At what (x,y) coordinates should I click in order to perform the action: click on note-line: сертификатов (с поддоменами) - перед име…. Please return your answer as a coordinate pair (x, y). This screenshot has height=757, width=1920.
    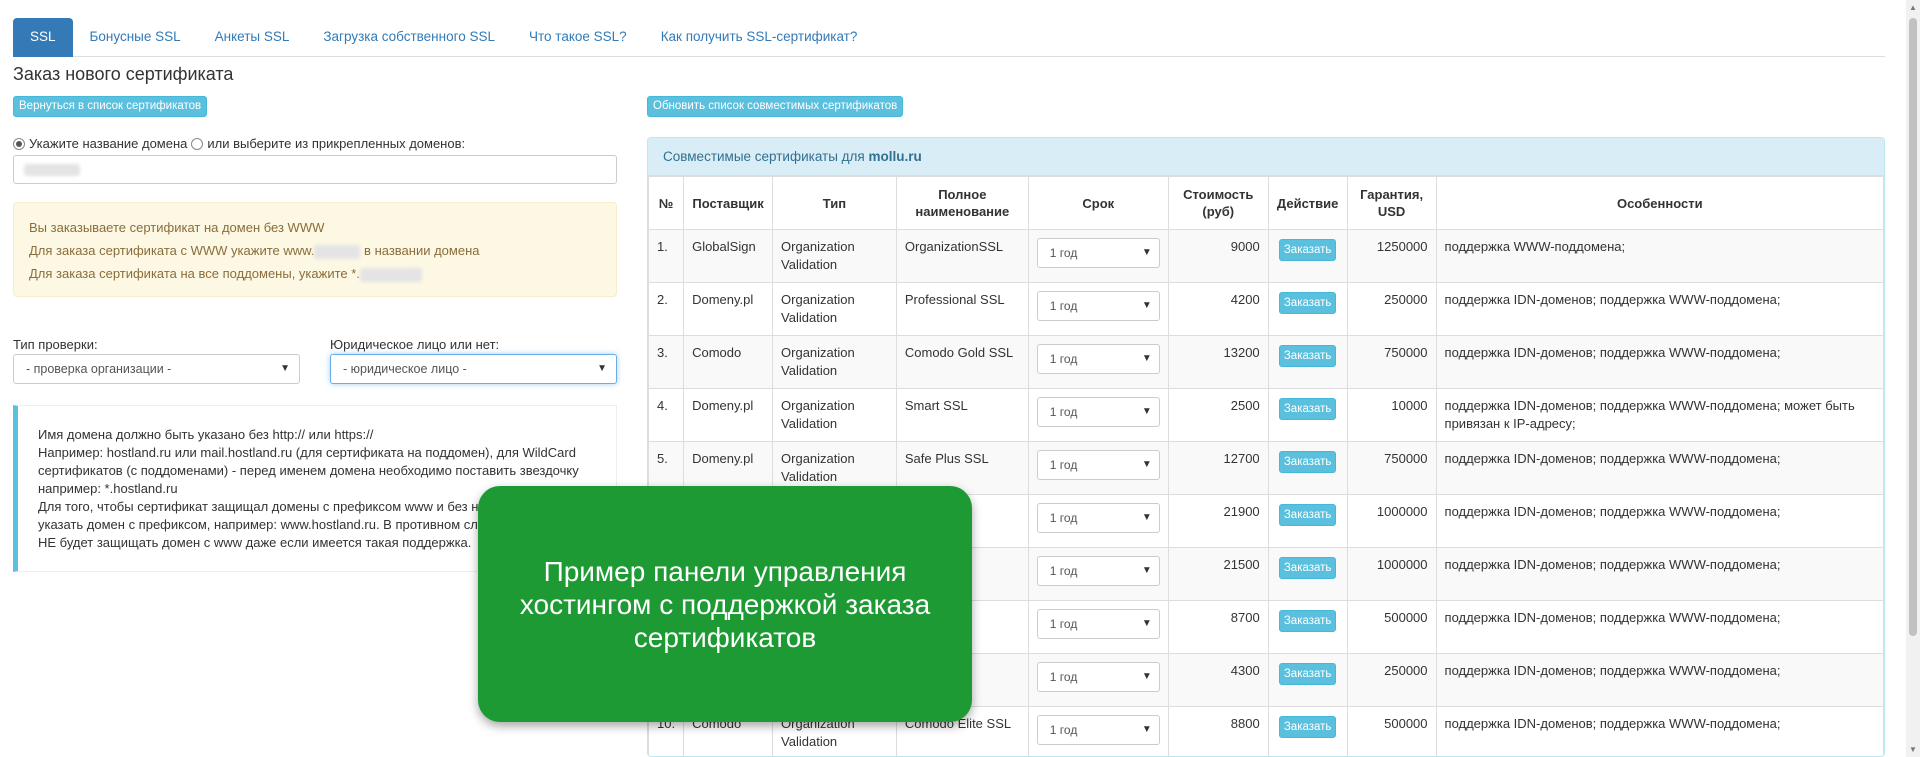
    Looking at the image, I should click on (308, 470).